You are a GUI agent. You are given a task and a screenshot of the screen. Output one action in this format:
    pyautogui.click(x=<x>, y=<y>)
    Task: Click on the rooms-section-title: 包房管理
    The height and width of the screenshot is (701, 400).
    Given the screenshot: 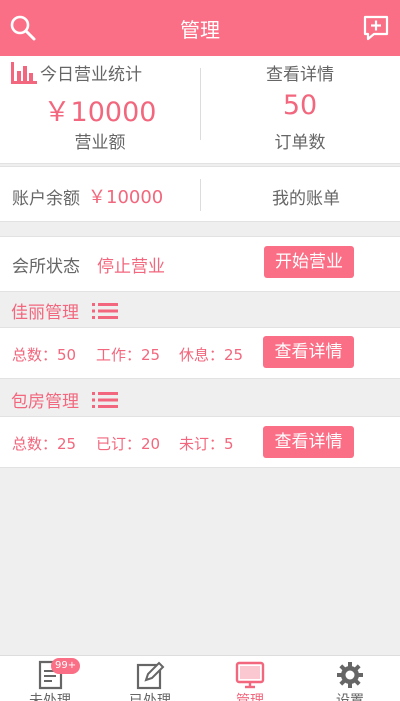 What is the action you would take?
    pyautogui.click(x=45, y=402)
    